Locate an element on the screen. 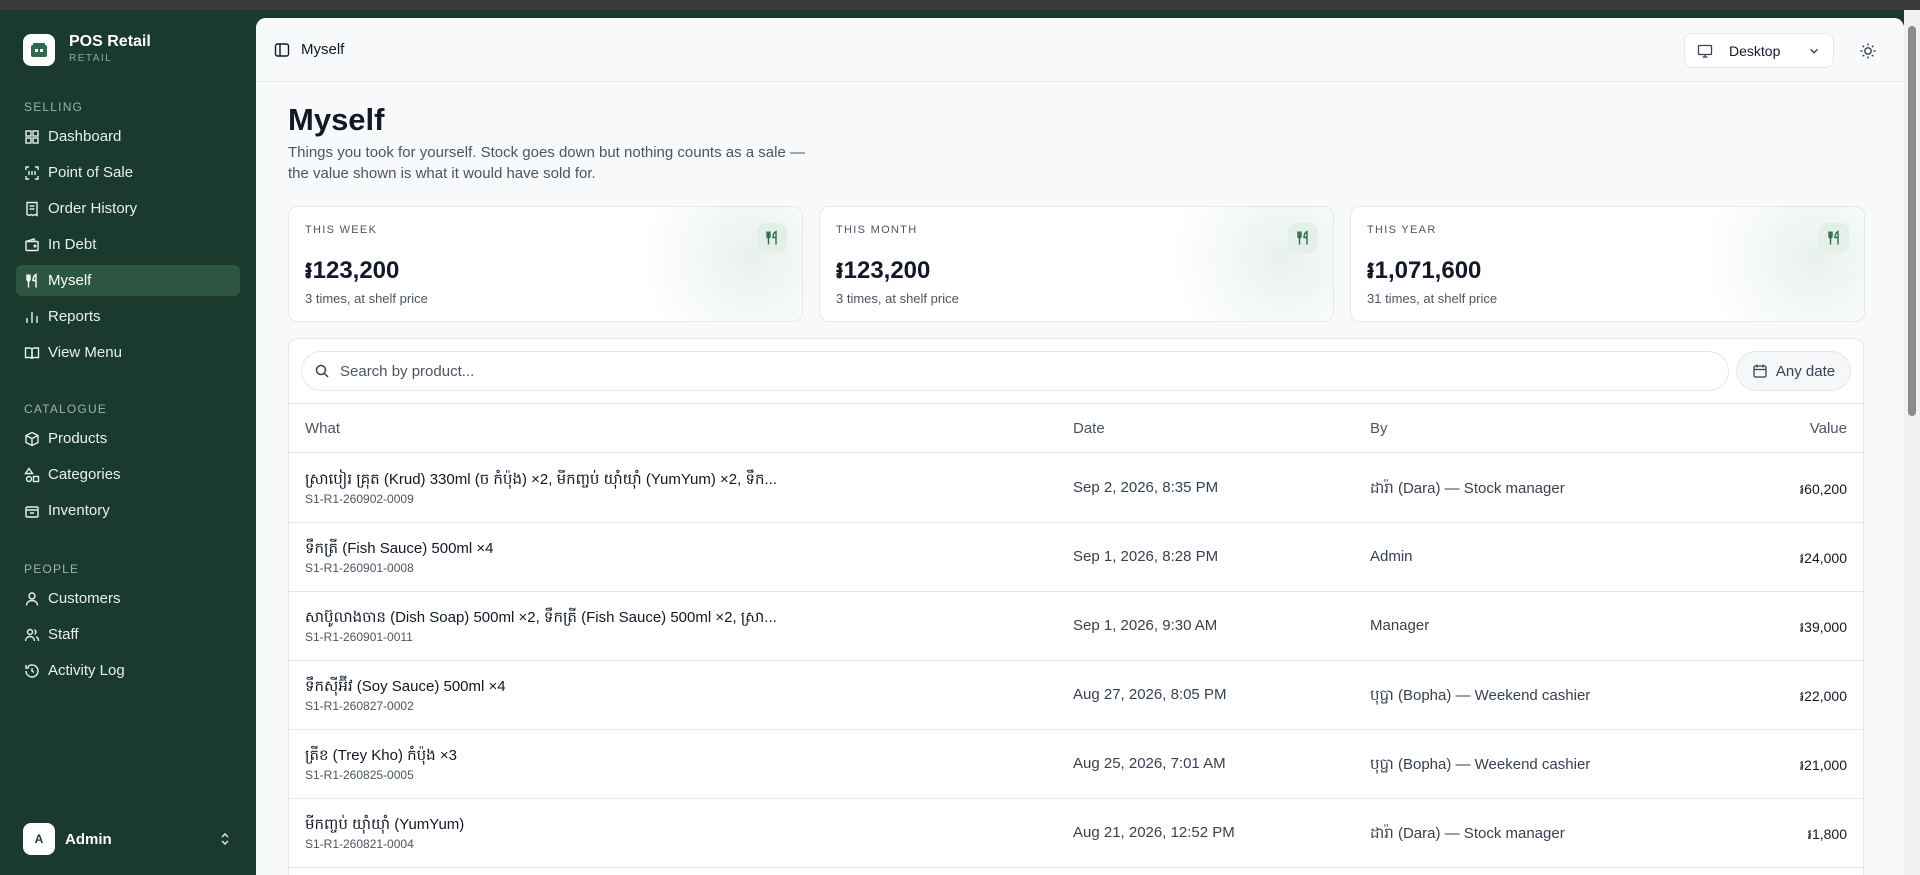 Image resolution: width=1920 pixels, height=875 pixels. sidebar-item-dashboard: Dashboard is located at coordinates (128, 136).